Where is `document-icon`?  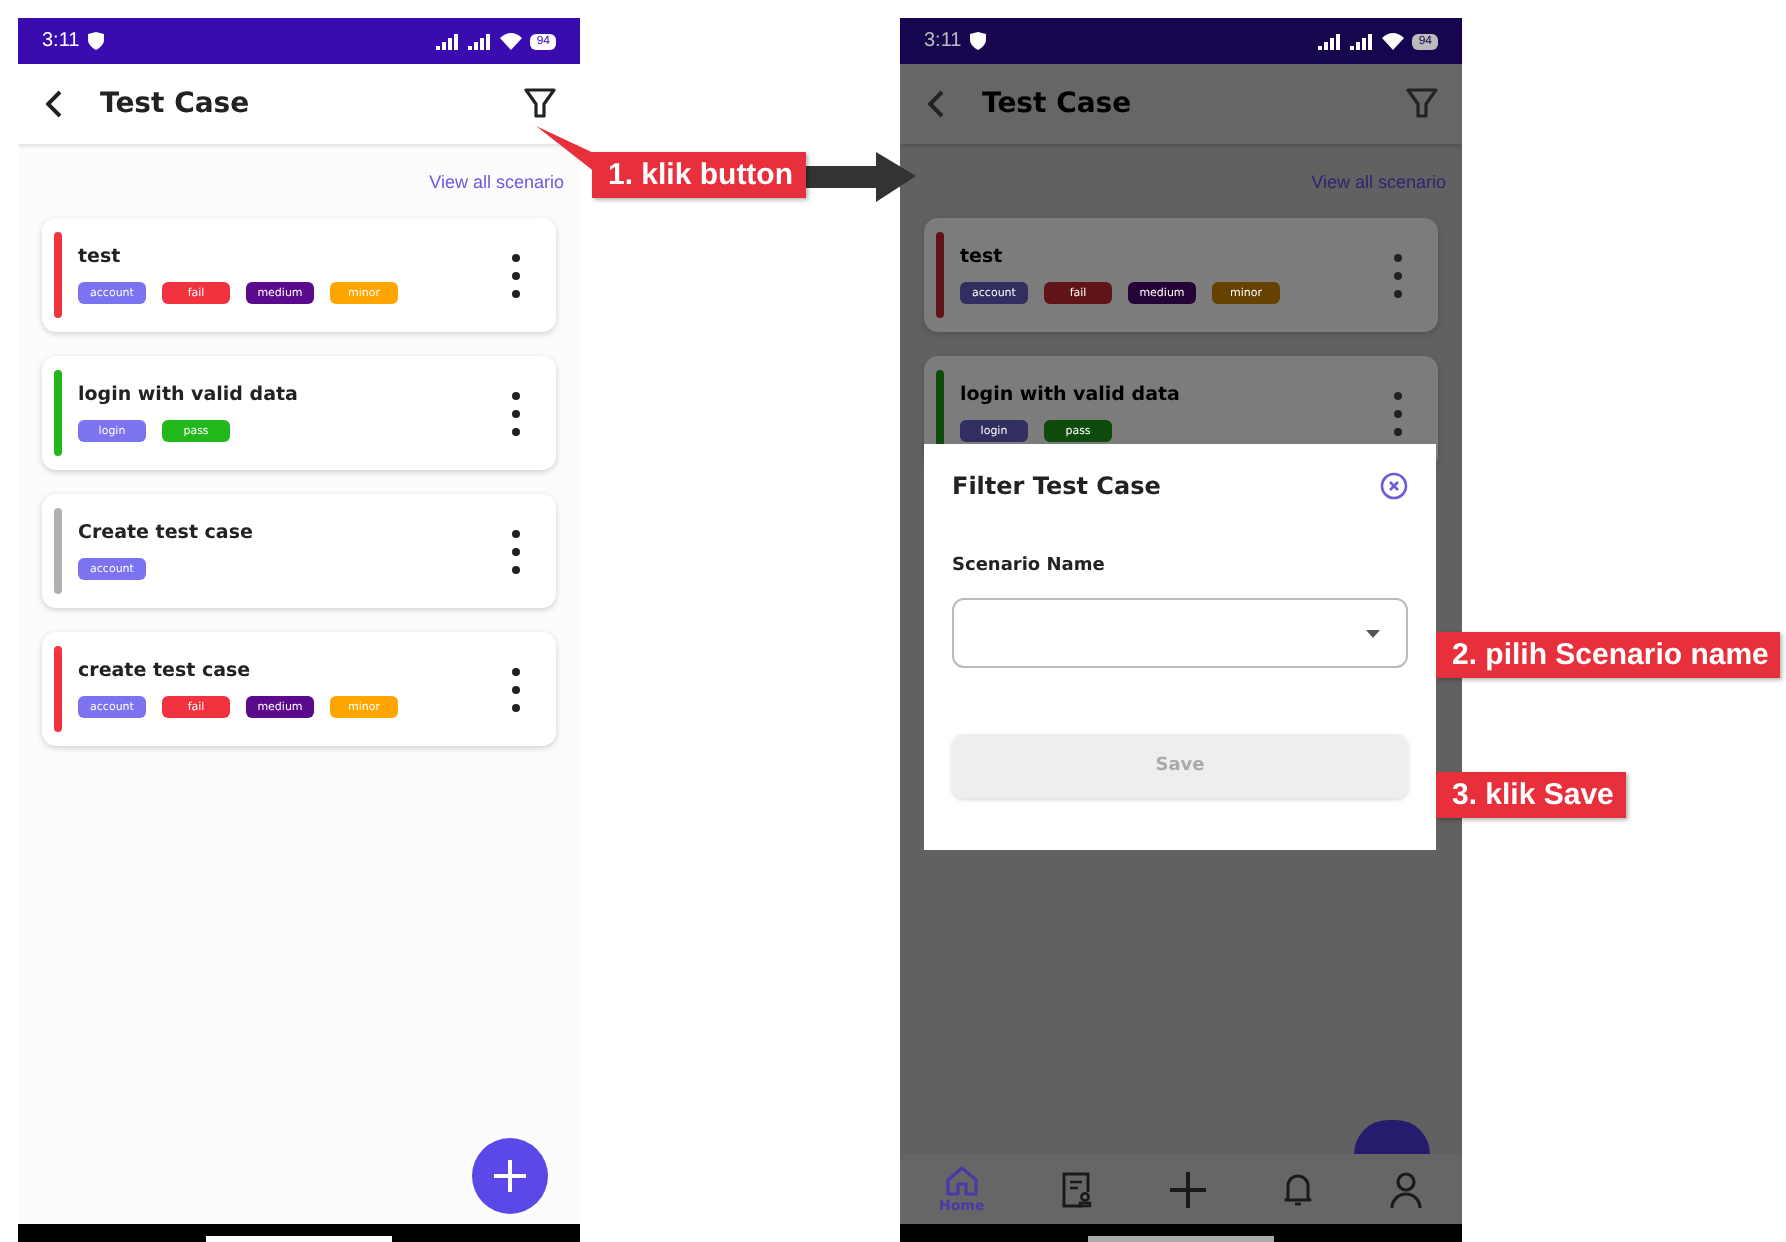
document-icon is located at coordinates (1077, 1189).